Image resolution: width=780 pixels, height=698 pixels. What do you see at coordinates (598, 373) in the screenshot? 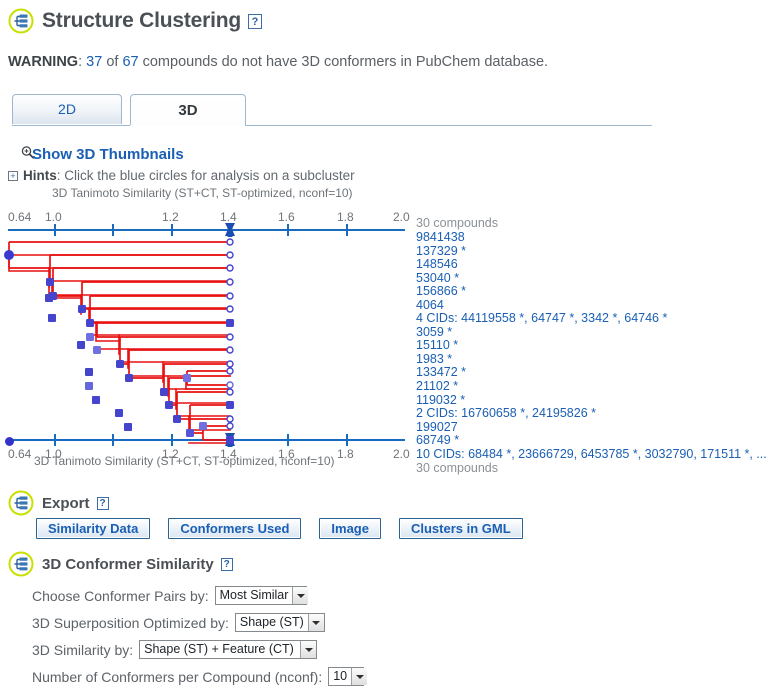
I see `list-item: 133472 *` at bounding box center [598, 373].